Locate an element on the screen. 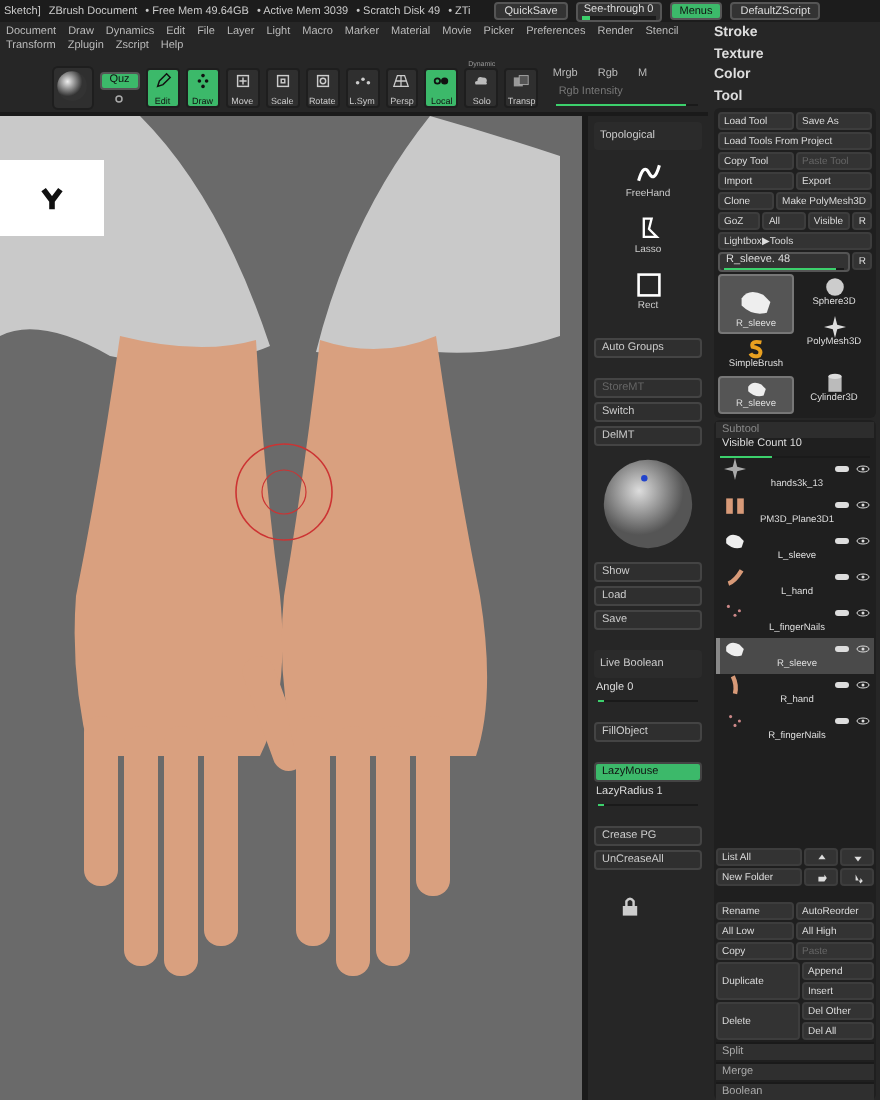 This screenshot has width=880, height=1100. transparency-icon is located at coordinates (521, 80).